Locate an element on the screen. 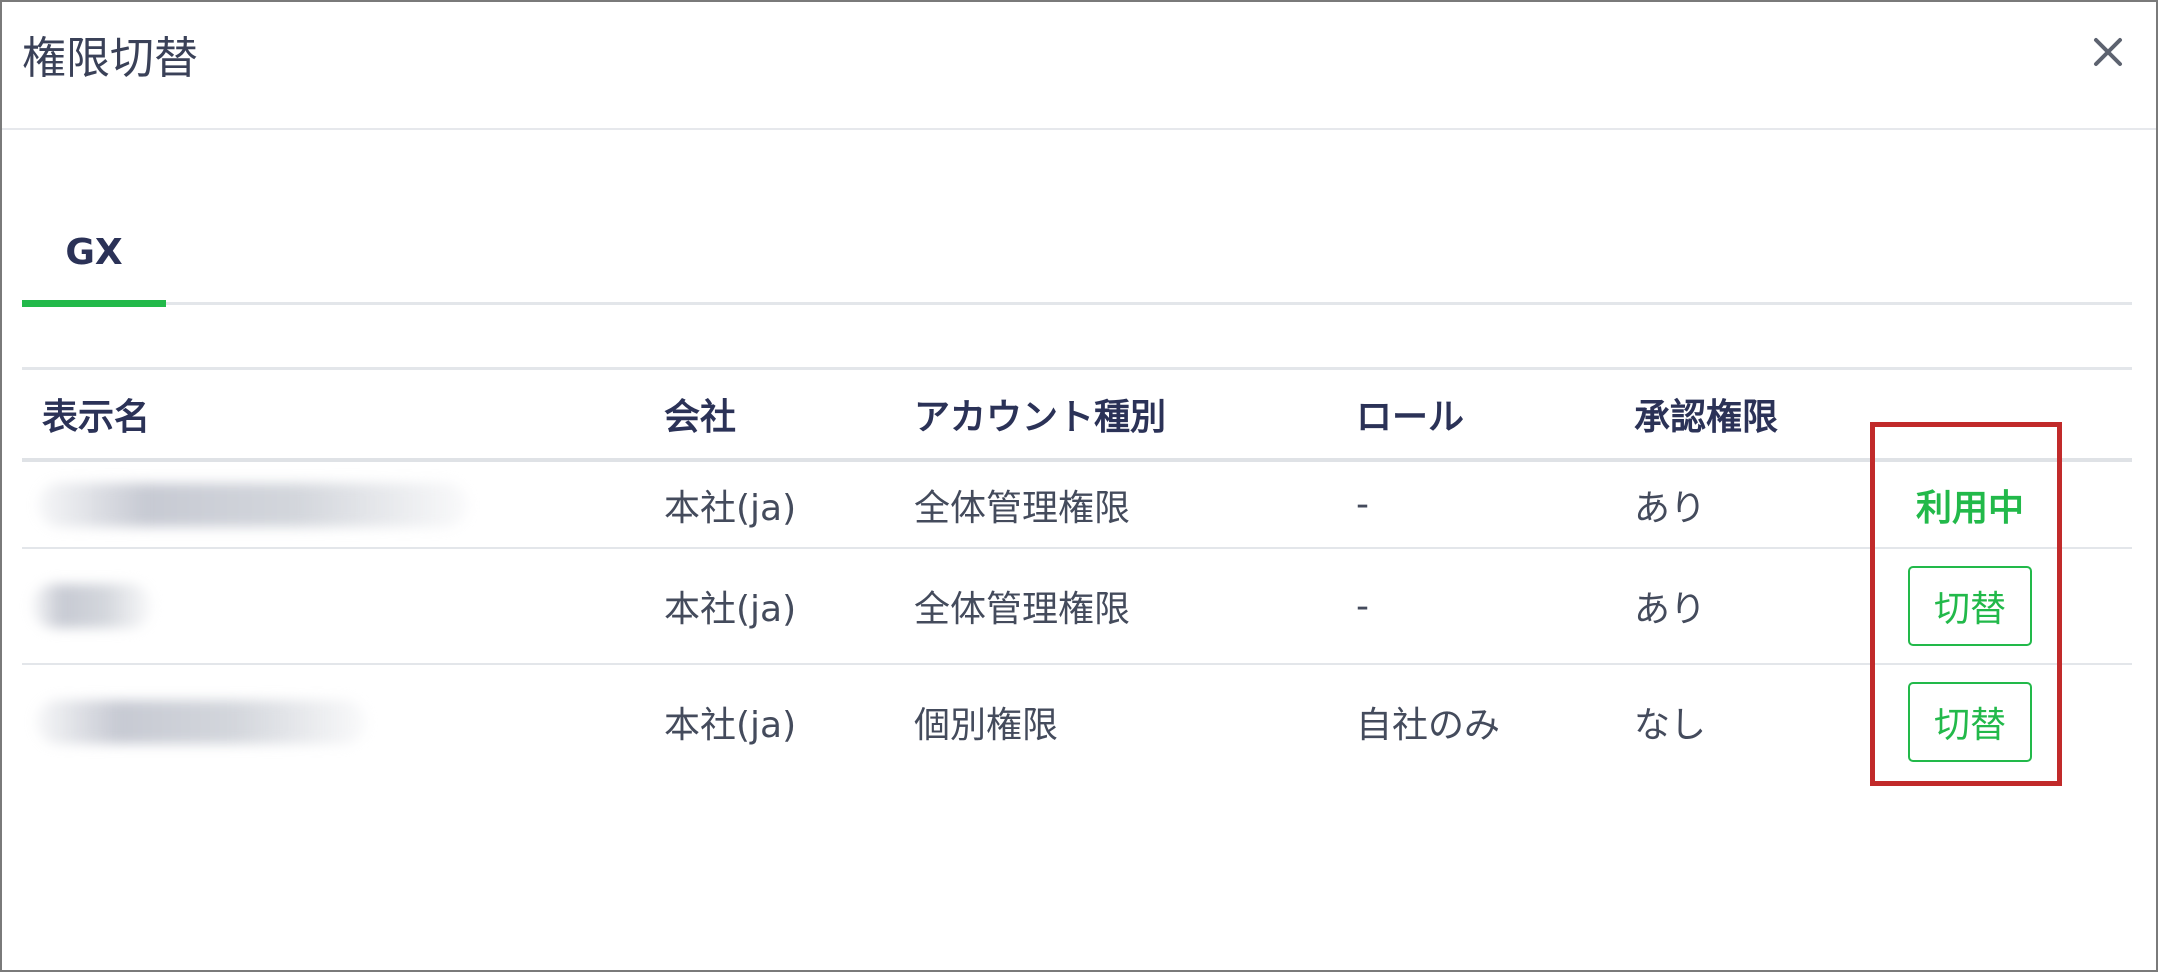 The image size is (2158, 972). header-role: ロール is located at coordinates (1410, 417).